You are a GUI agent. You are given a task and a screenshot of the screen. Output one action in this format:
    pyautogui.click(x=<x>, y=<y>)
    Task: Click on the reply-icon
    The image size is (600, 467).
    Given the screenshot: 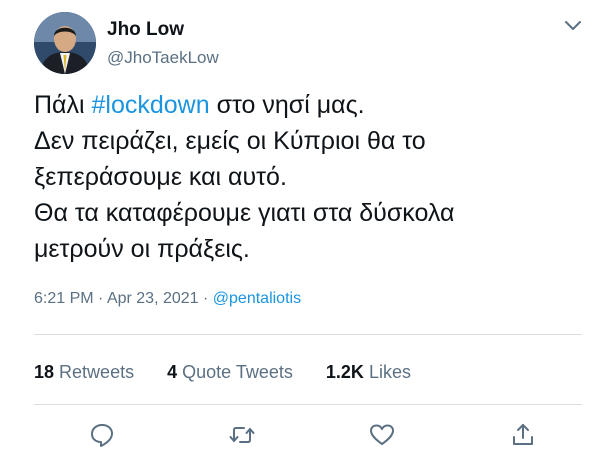 What is the action you would take?
    pyautogui.click(x=102, y=435)
    